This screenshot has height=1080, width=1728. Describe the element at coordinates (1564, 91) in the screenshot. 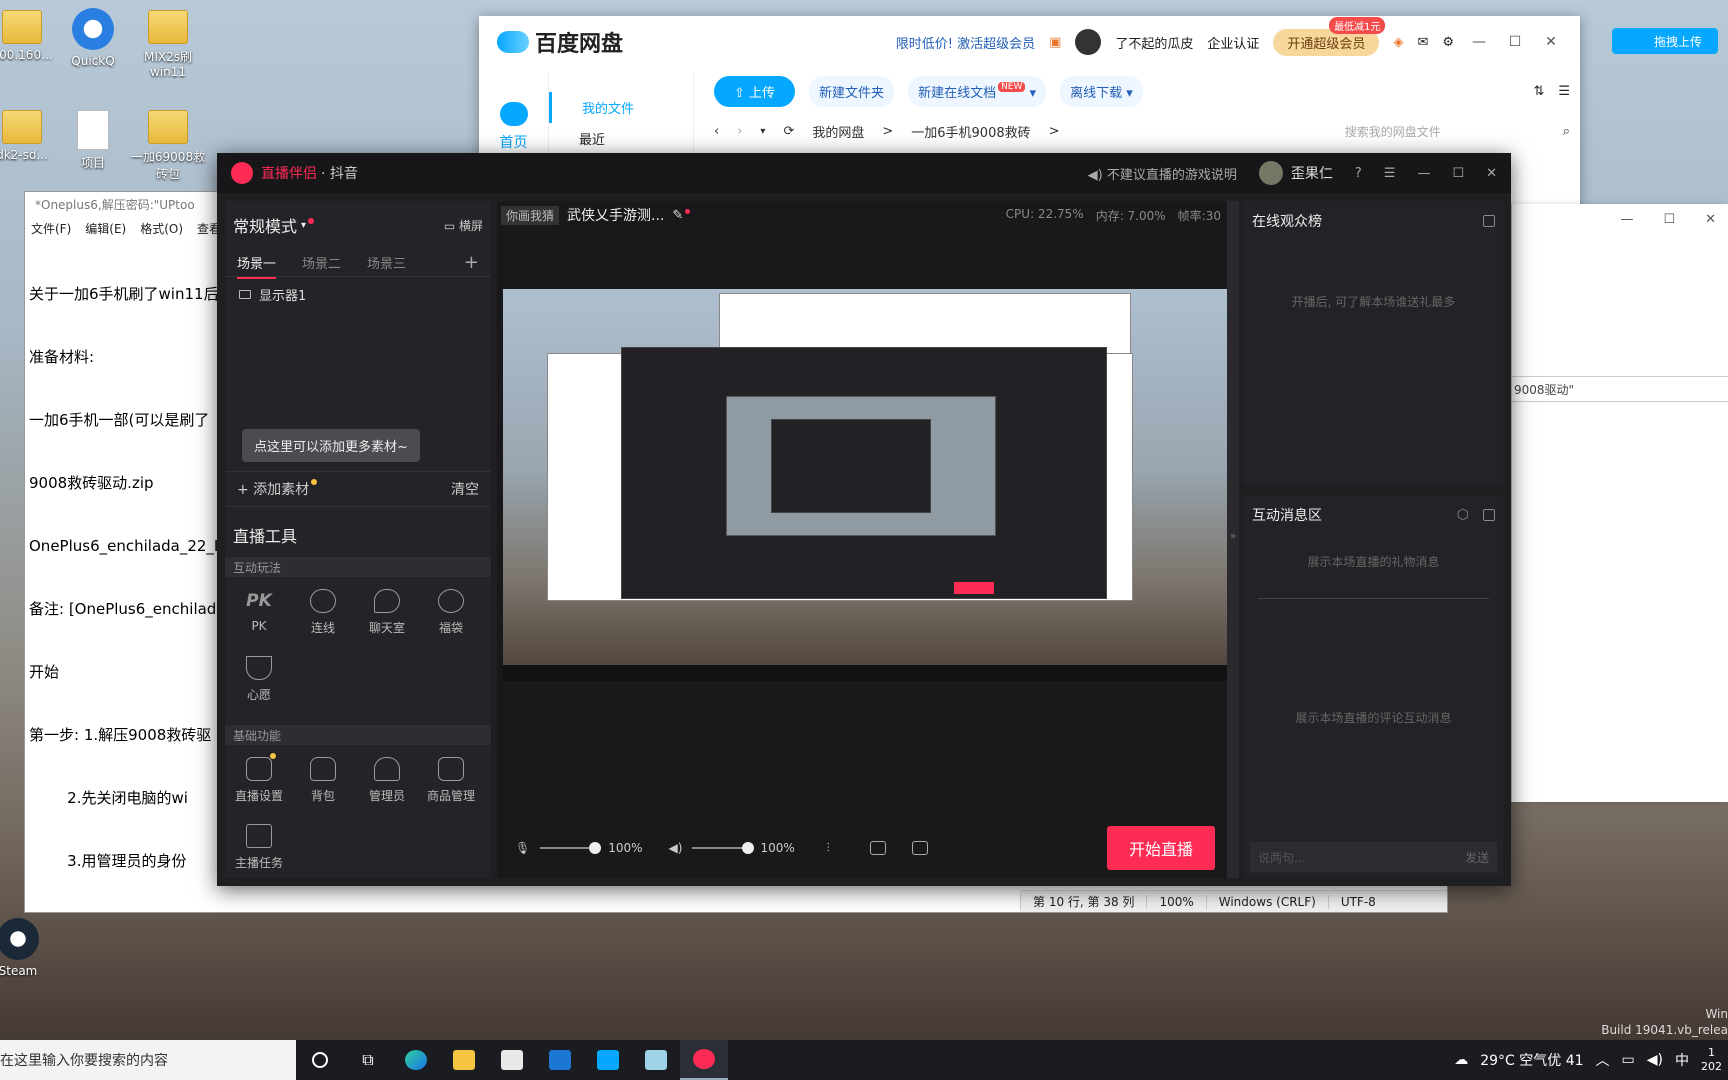

I see `list-view-icon: ☰` at that location.